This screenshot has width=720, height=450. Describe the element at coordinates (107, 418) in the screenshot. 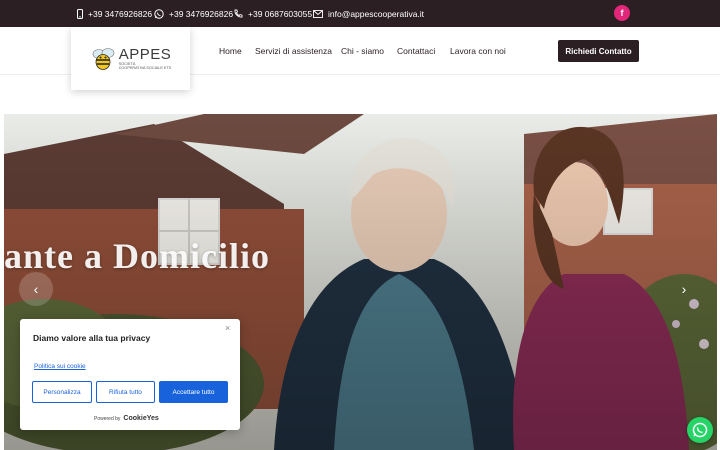

I see `powered-by-label: Powered by` at that location.